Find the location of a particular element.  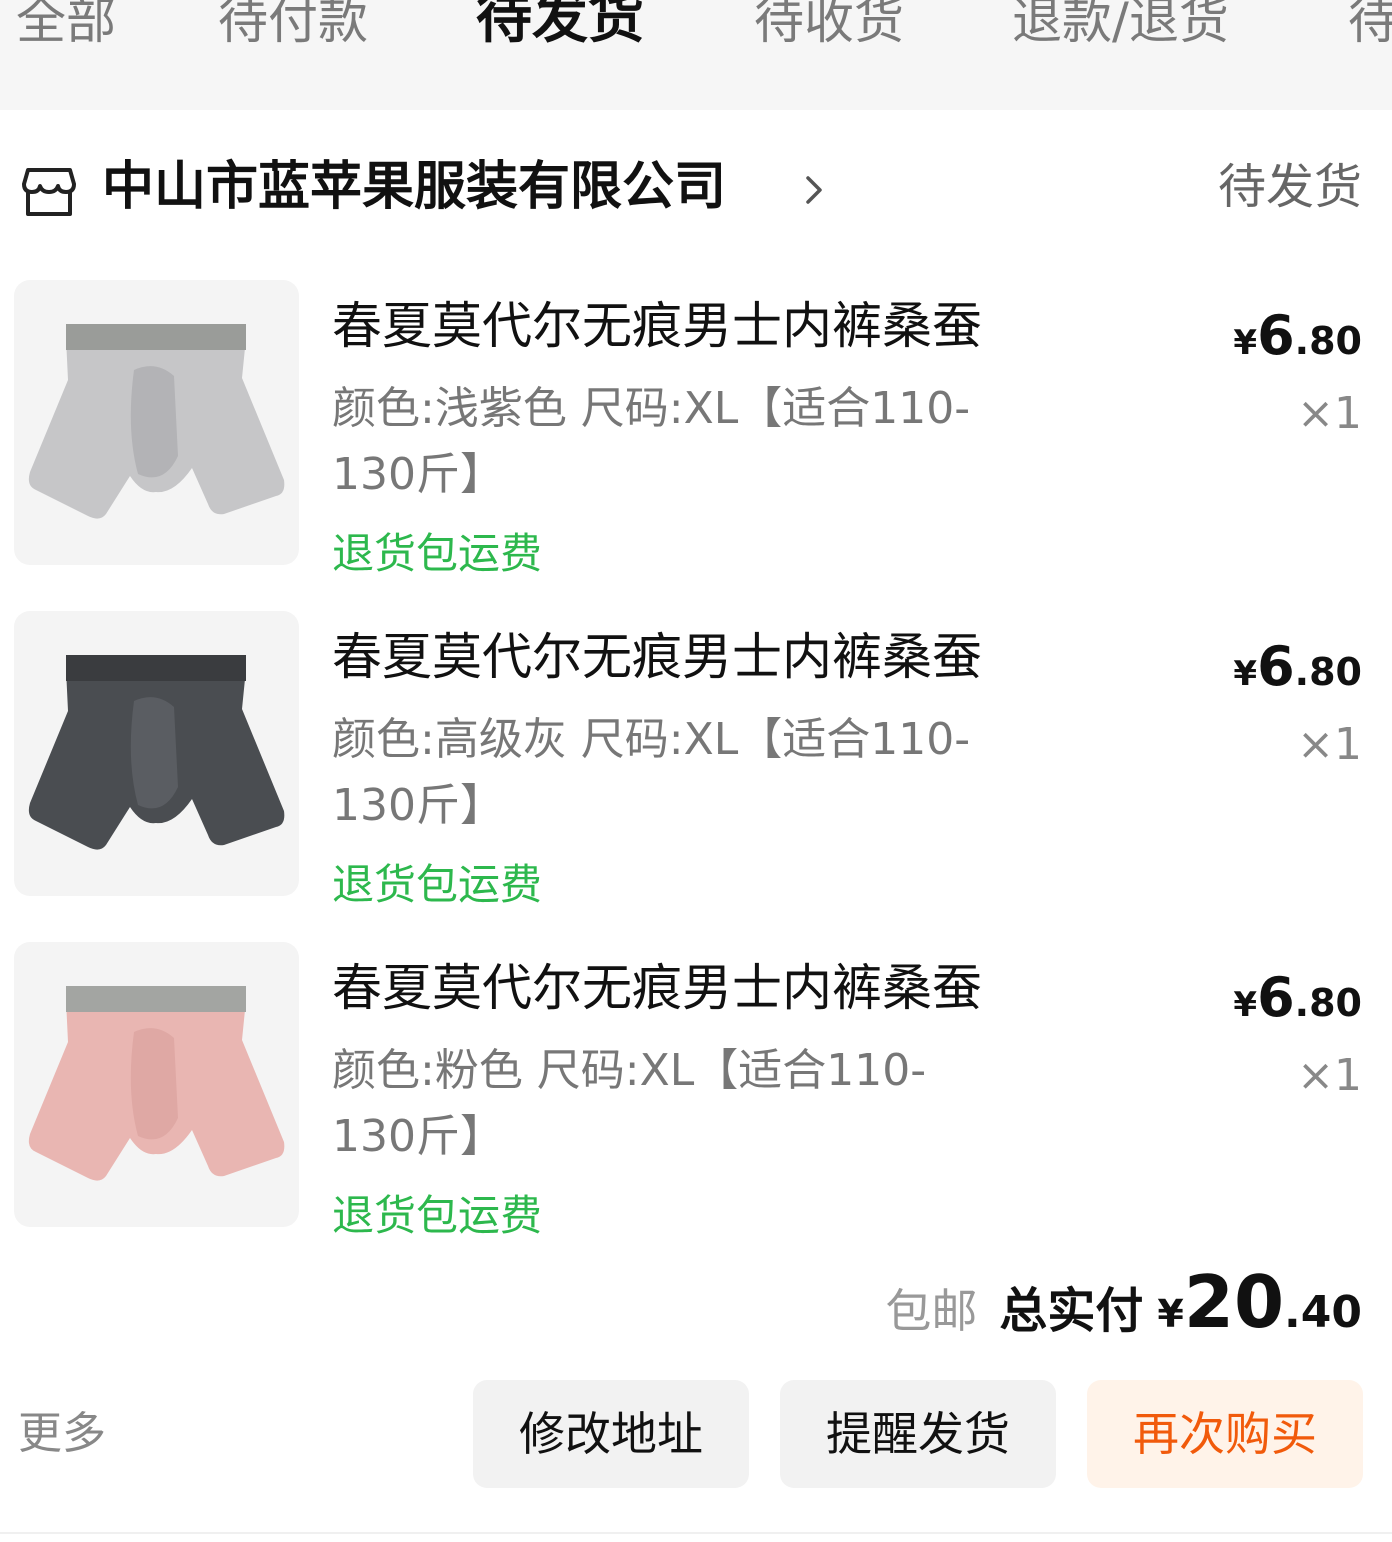

store-icon is located at coordinates (49, 191).